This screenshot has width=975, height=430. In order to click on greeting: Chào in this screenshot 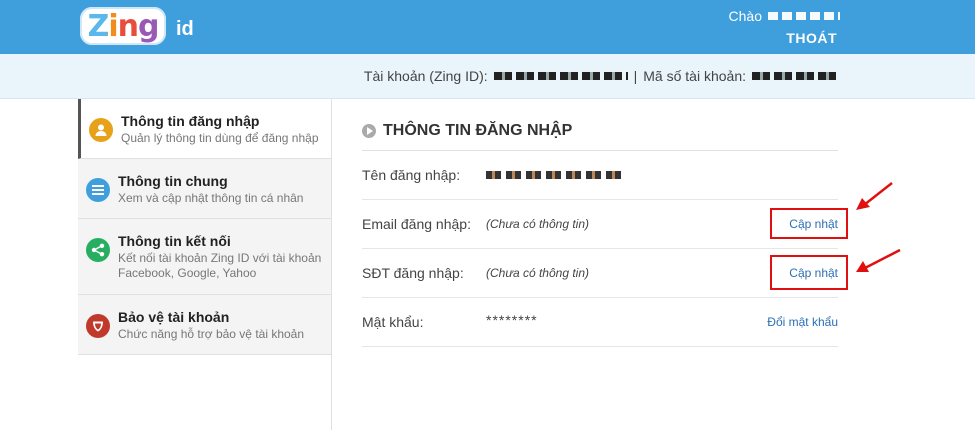, I will do `click(784, 16)`.